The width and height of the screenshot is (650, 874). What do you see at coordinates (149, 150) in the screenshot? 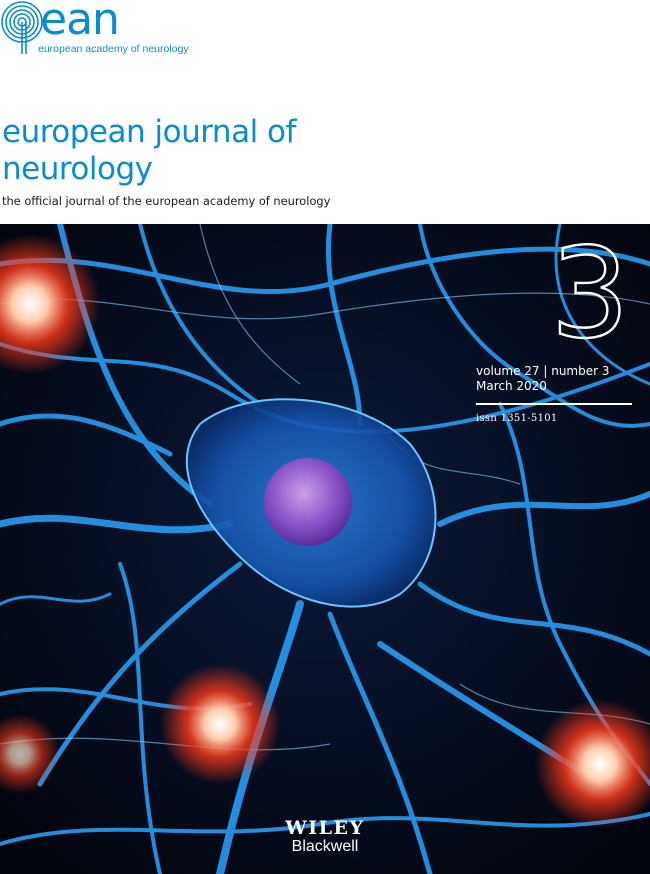
I see `journal-title: european journal of neurology` at bounding box center [149, 150].